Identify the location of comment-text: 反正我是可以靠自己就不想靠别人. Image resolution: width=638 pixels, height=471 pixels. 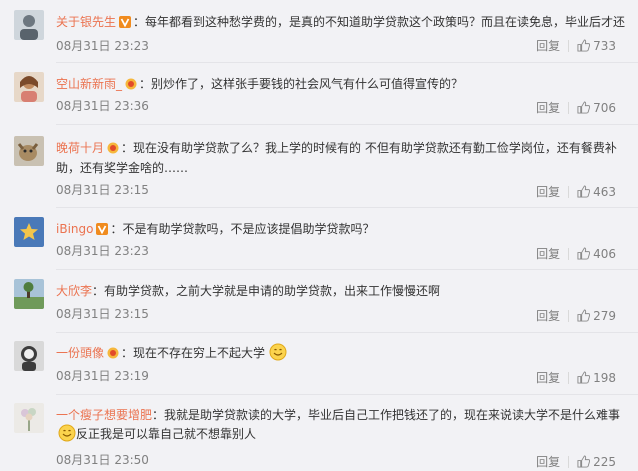
(166, 434).